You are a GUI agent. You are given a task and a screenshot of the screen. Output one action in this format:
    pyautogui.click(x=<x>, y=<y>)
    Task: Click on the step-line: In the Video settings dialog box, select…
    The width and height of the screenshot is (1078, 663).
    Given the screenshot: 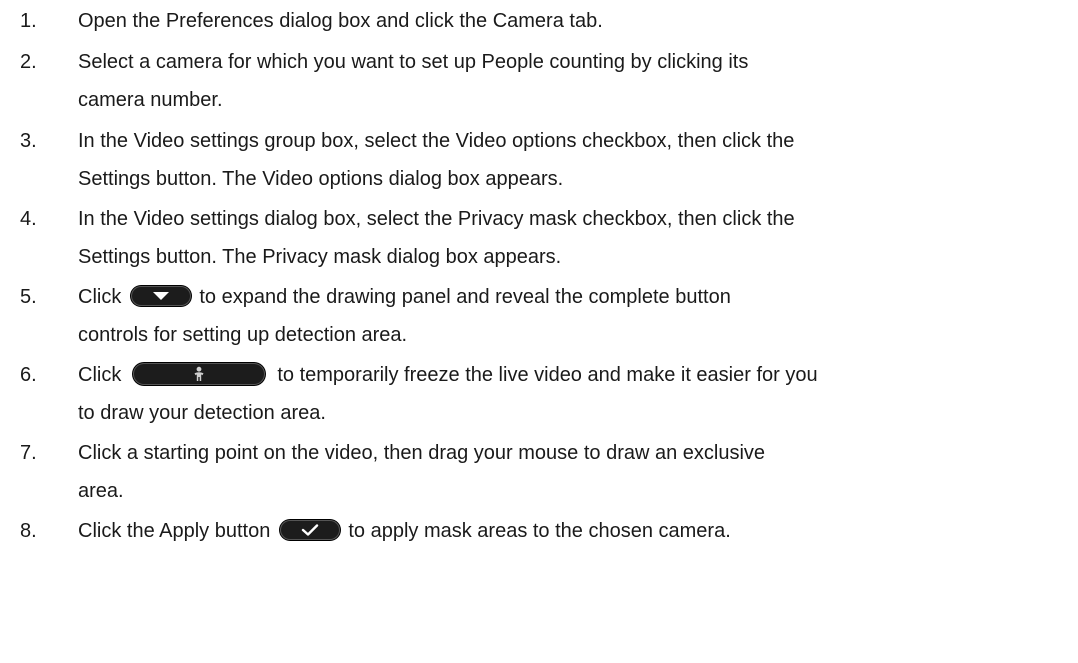 What is the action you would take?
    pyautogui.click(x=436, y=219)
    